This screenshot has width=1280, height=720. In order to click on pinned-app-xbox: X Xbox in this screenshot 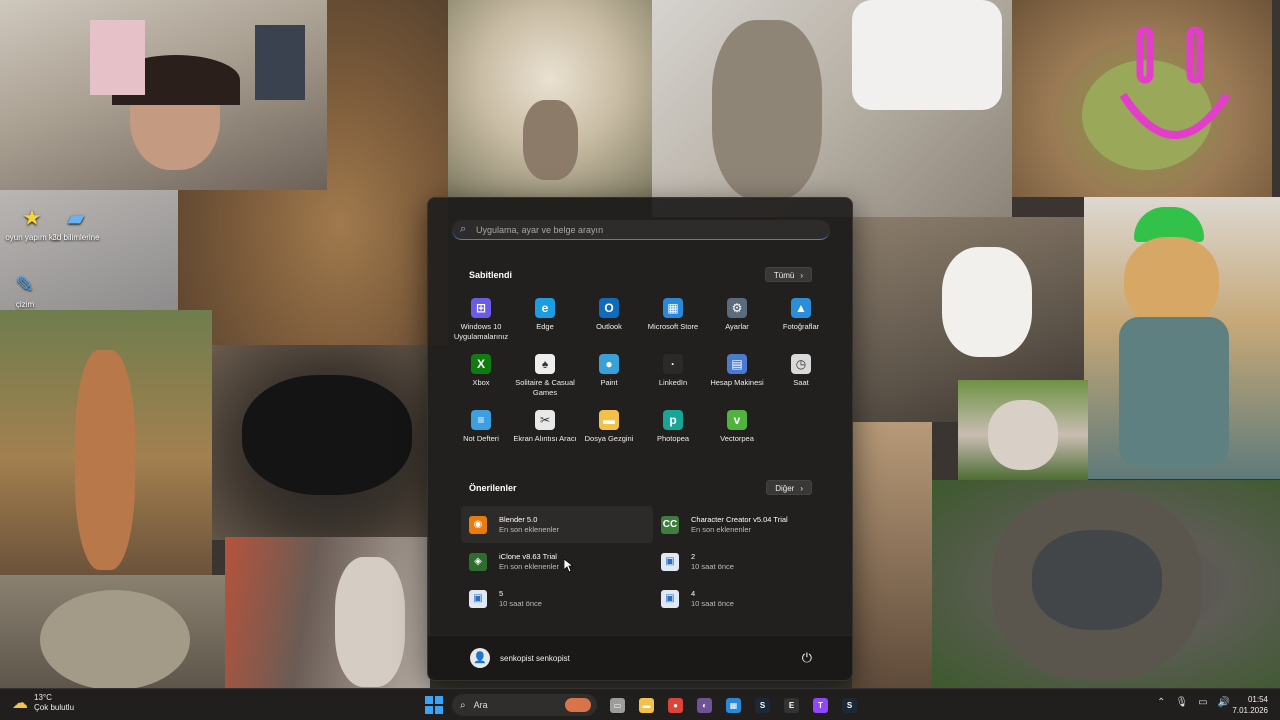, I will do `click(481, 380)`.